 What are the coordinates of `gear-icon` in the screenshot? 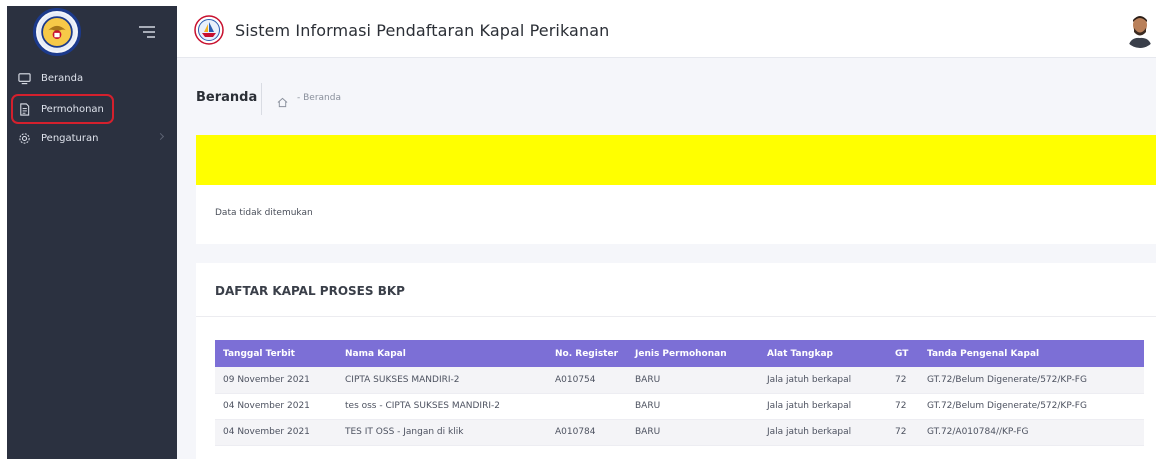 It's located at (24, 138).